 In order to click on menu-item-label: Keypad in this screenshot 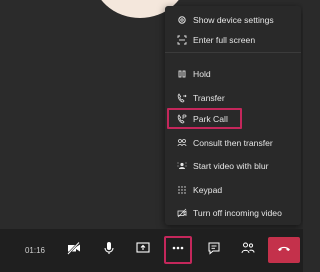, I will do `click(208, 190)`.